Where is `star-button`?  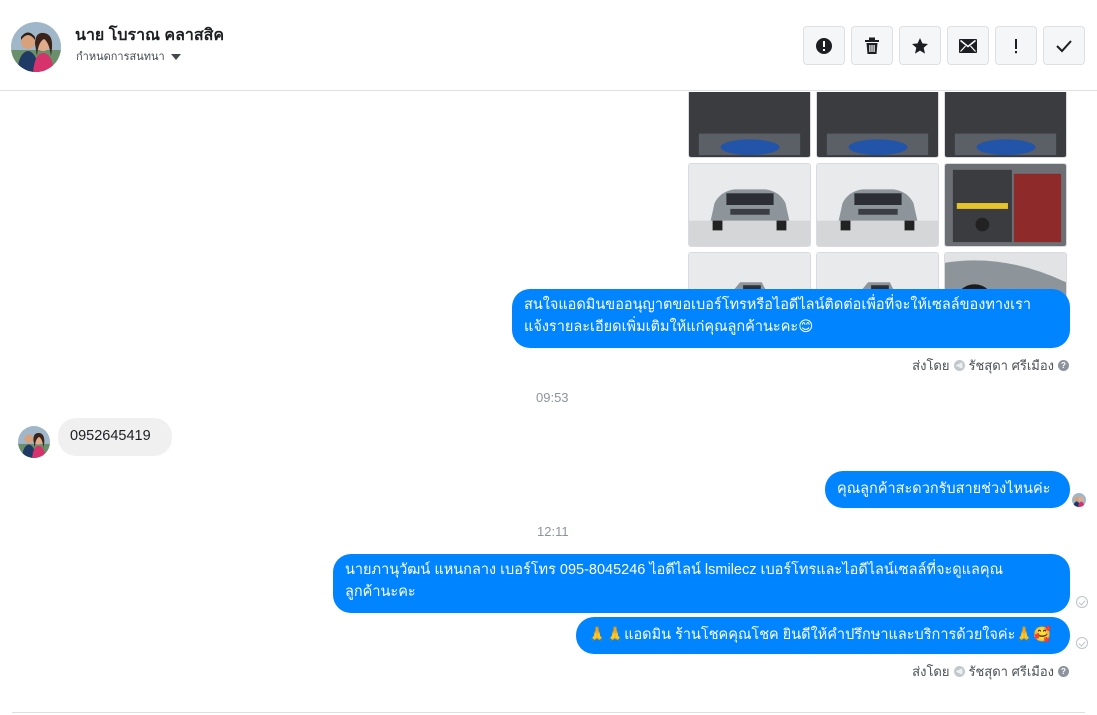
star-button is located at coordinates (920, 45).